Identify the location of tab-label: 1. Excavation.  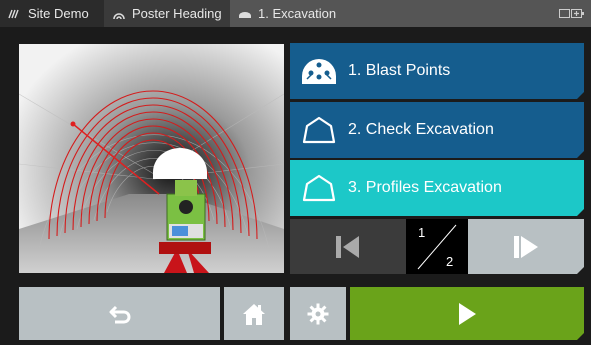
(297, 13).